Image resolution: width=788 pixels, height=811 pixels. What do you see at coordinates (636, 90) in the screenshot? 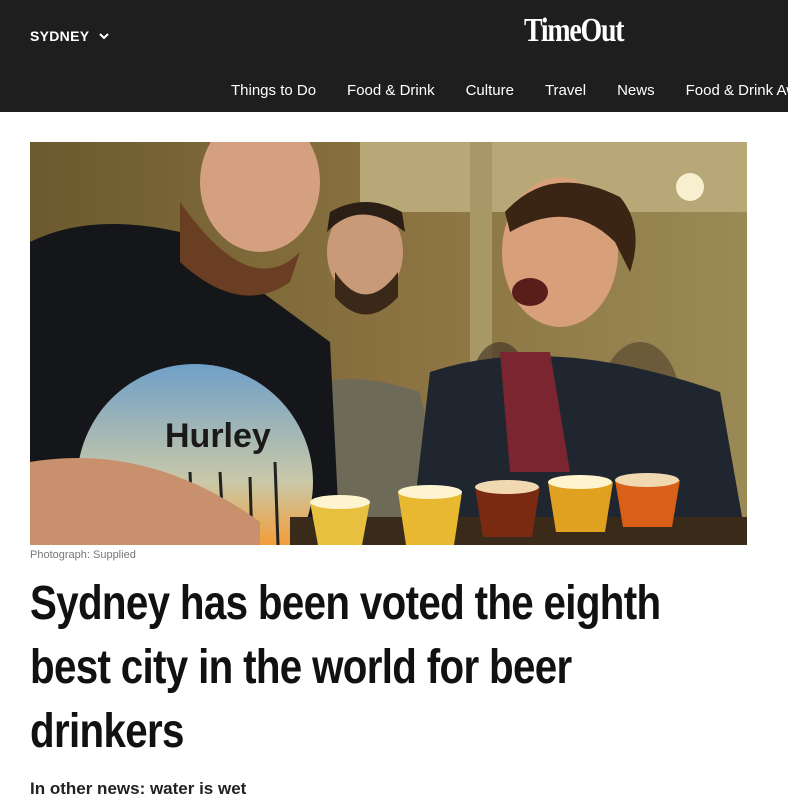
I see `nav-news: News` at bounding box center [636, 90].